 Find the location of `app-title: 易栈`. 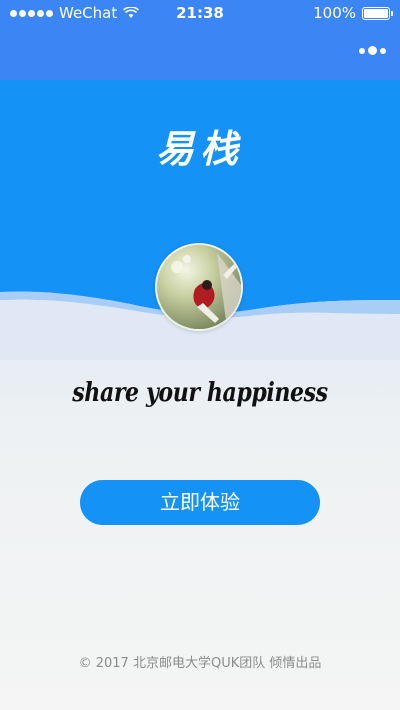

app-title: 易栈 is located at coordinates (199, 148).